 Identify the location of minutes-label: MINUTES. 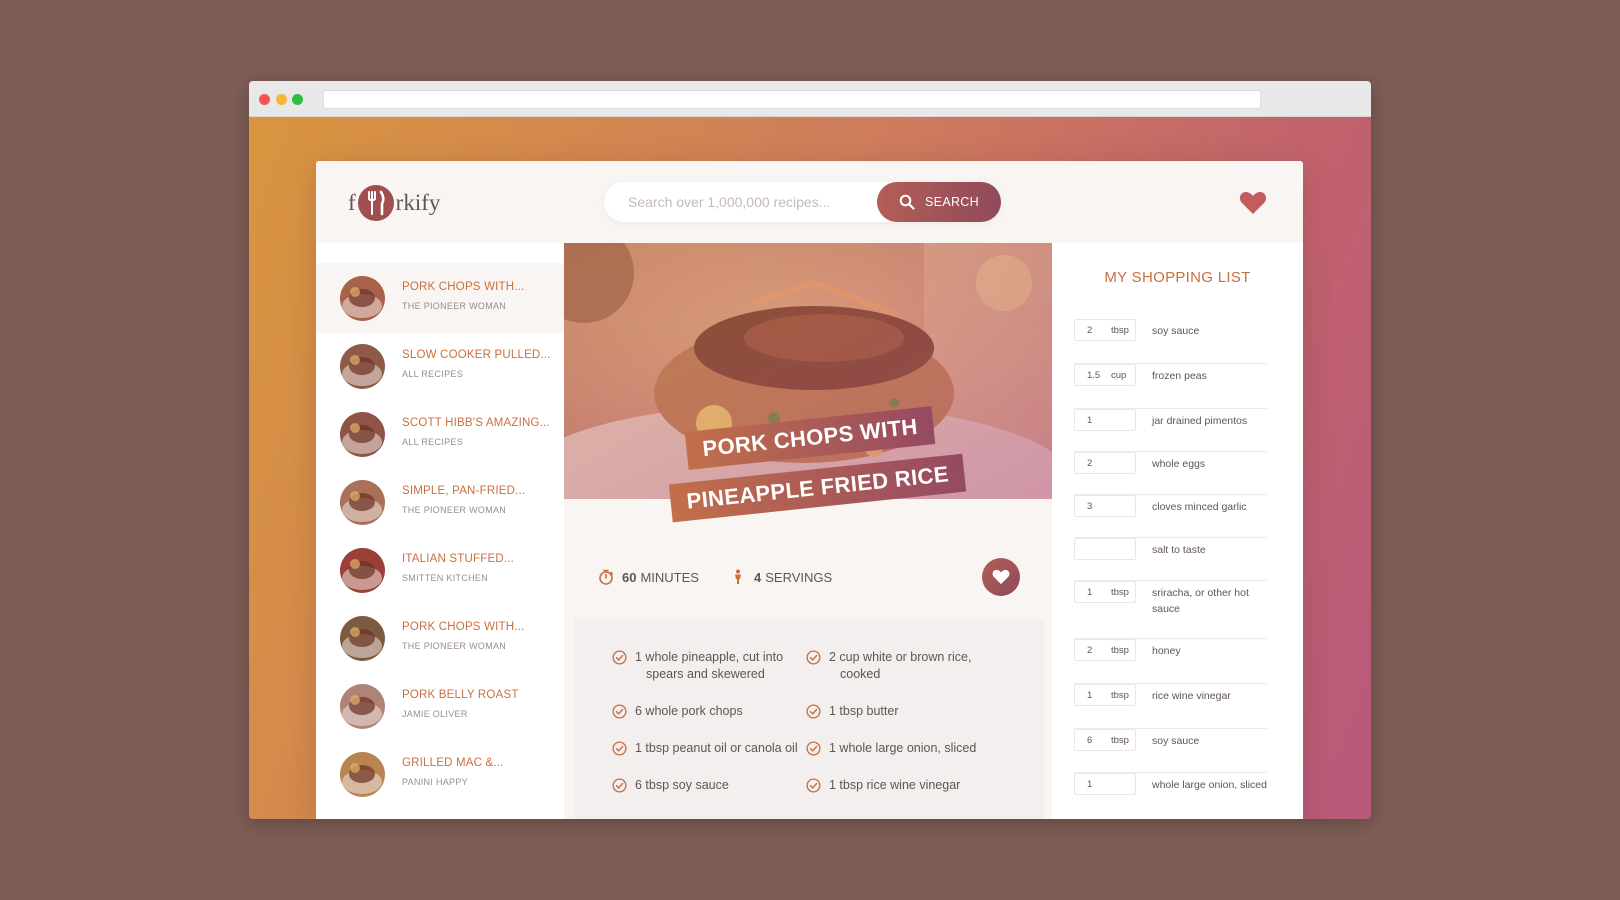
(669, 577).